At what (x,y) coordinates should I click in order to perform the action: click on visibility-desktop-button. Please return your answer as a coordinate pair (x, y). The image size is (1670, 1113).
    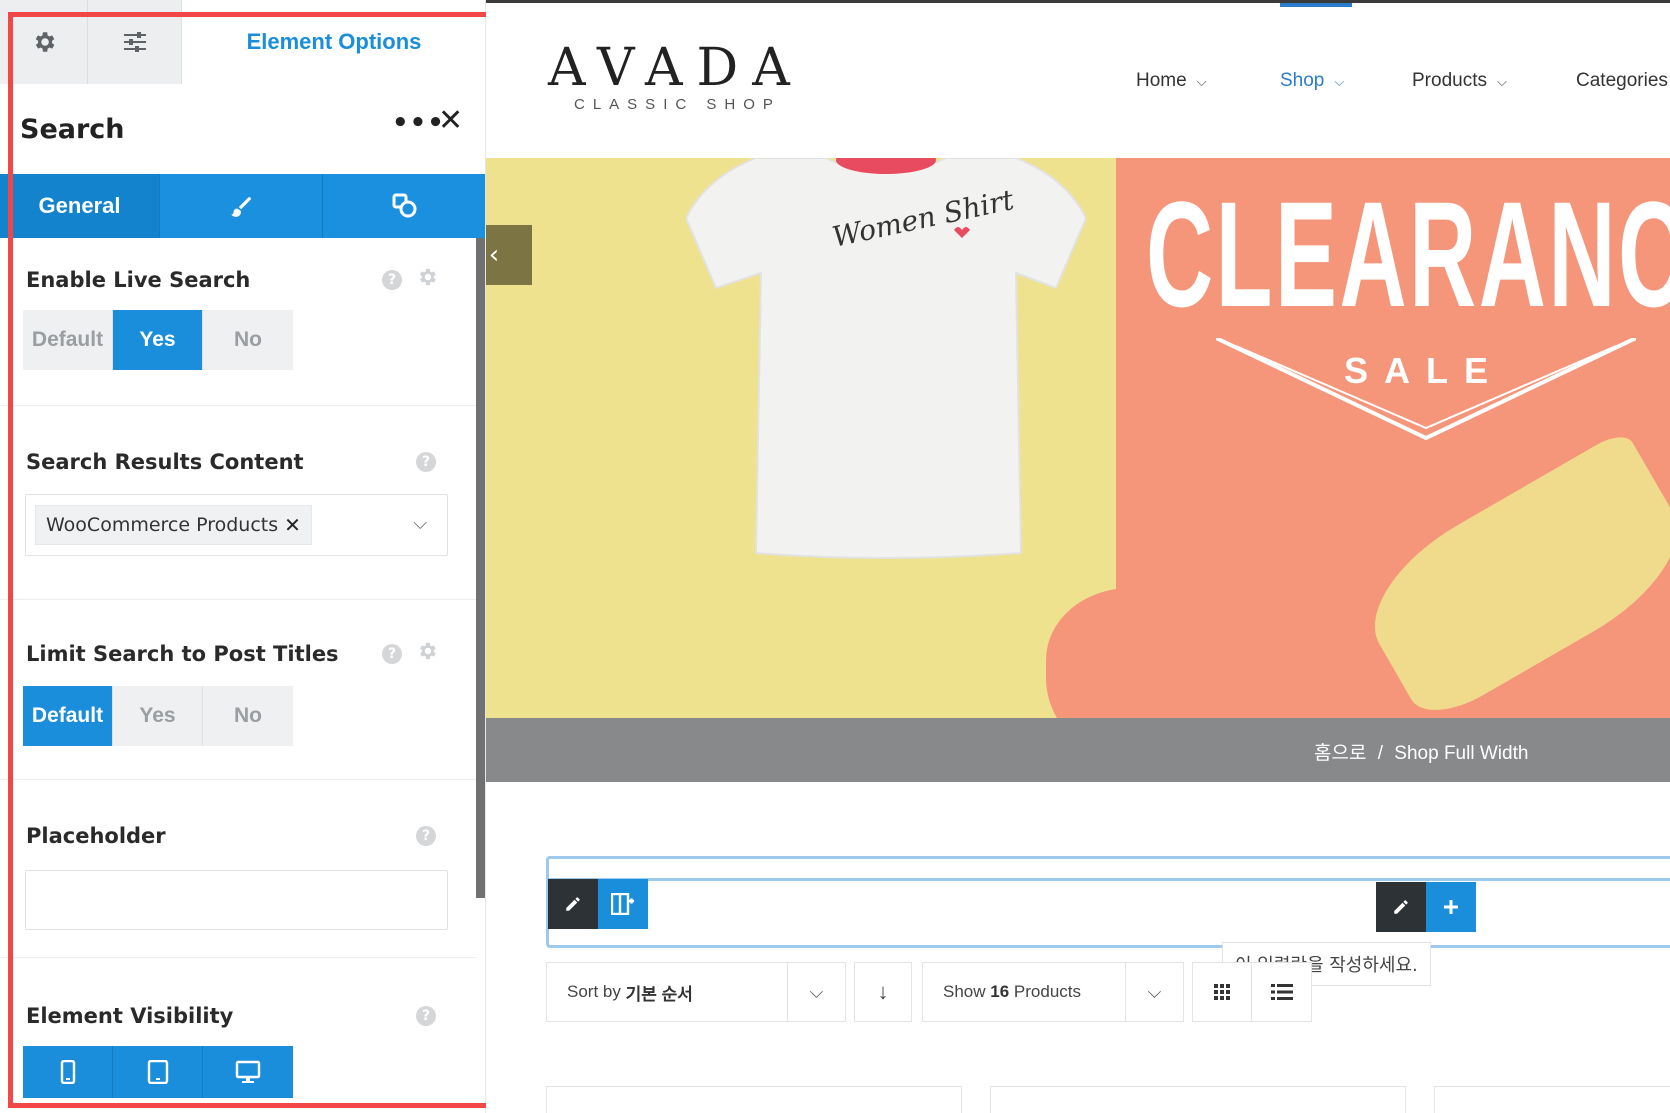
    Looking at the image, I should click on (248, 1072).